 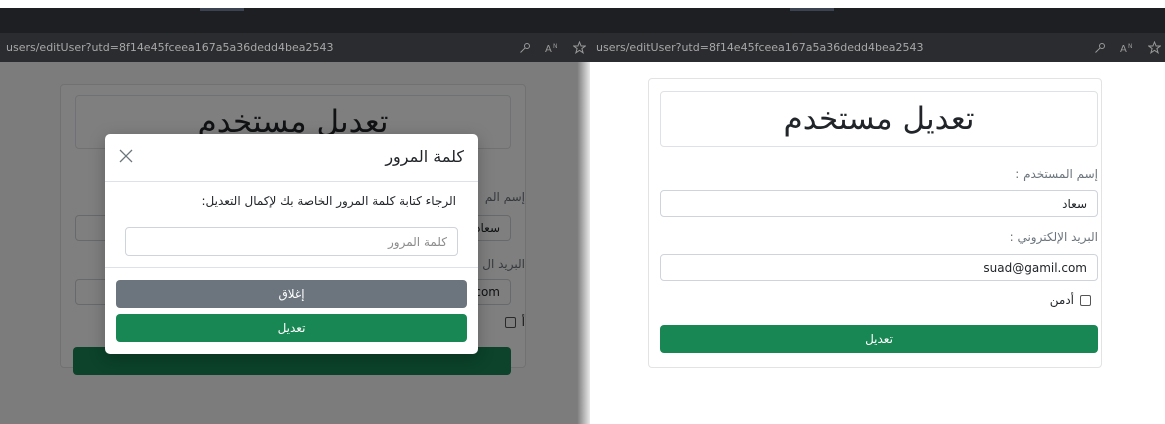 I want to click on modal-submit-button: تعديل, so click(x=291, y=328).